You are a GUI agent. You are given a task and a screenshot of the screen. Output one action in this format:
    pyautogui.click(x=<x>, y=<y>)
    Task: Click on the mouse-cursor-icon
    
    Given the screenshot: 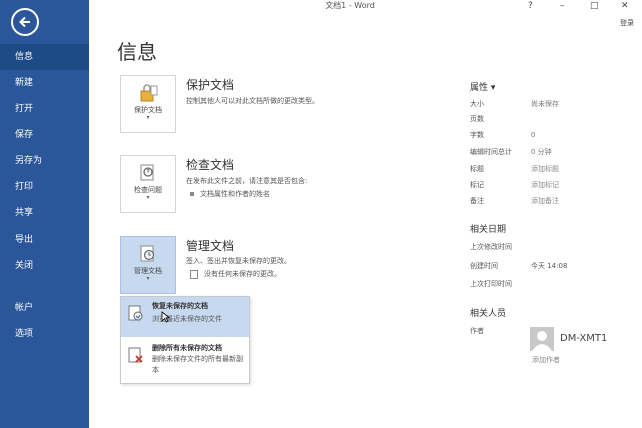 What is the action you would take?
    pyautogui.click(x=165, y=317)
    